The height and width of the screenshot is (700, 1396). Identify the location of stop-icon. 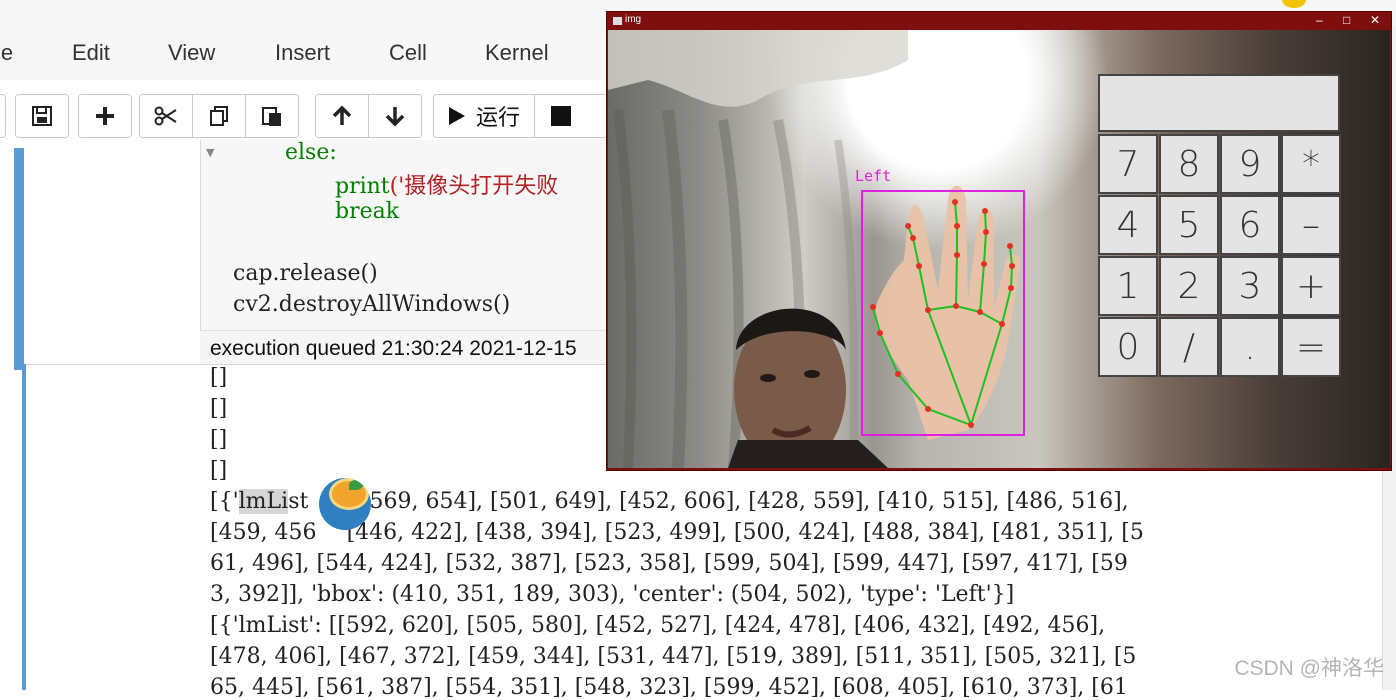
(561, 116).